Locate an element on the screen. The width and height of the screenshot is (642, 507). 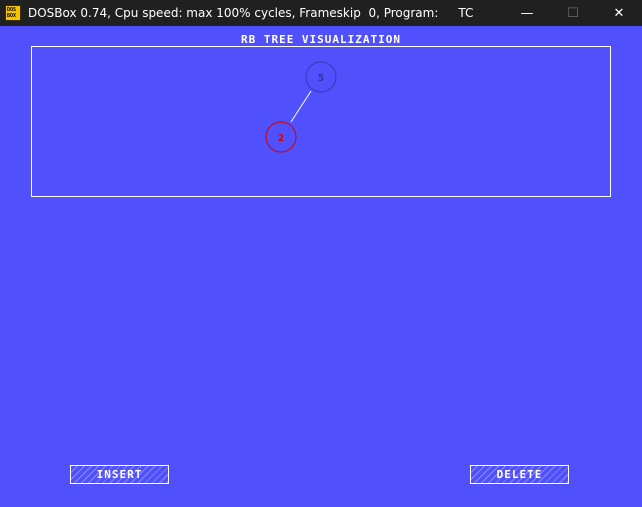
node-2-label: 2 is located at coordinates (281, 138).